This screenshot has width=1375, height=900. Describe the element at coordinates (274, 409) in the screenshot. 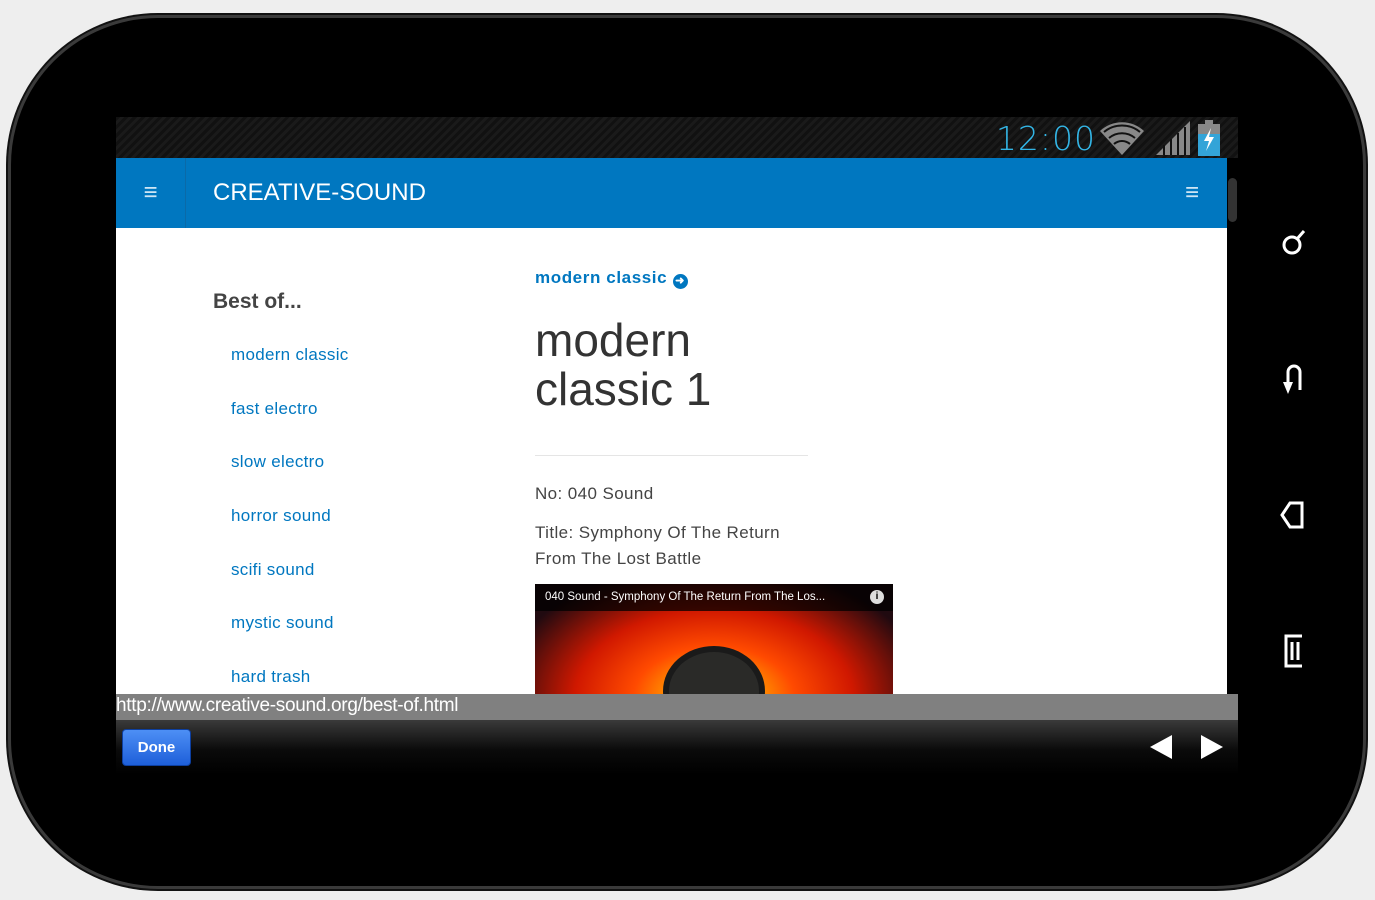

I see `nav-link-fast-electro: fast electro` at that location.